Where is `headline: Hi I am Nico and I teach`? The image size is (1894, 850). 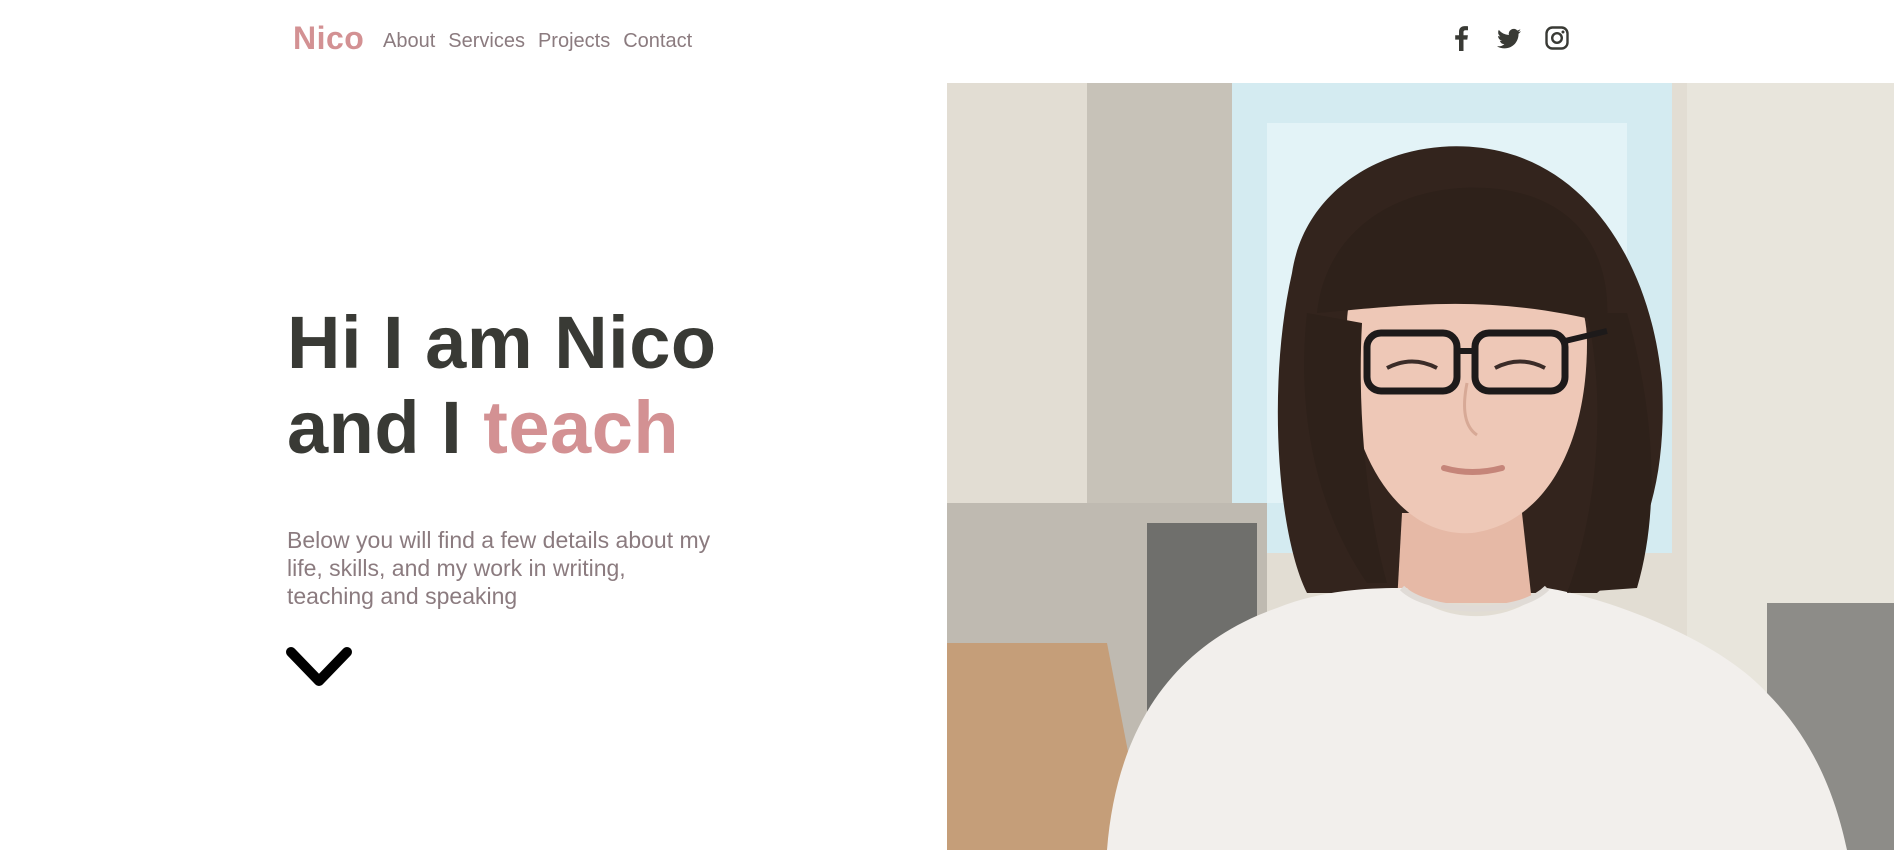 headline: Hi I am Nico and I teach is located at coordinates (597, 385).